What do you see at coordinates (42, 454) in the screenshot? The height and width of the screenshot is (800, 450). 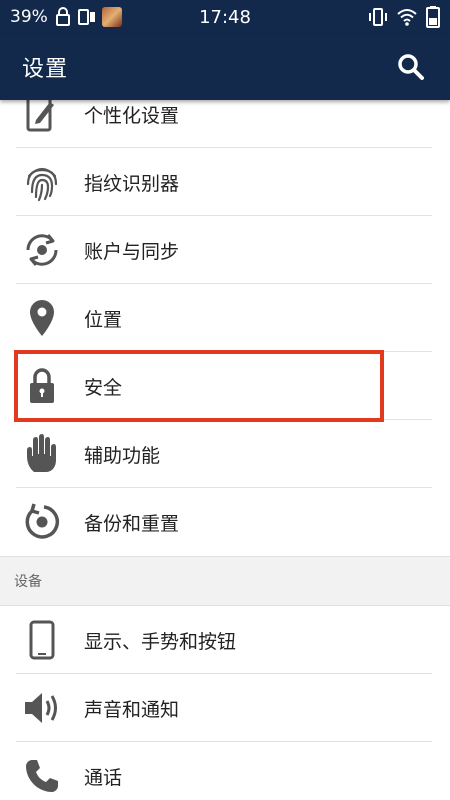 I see `hand-icon` at bounding box center [42, 454].